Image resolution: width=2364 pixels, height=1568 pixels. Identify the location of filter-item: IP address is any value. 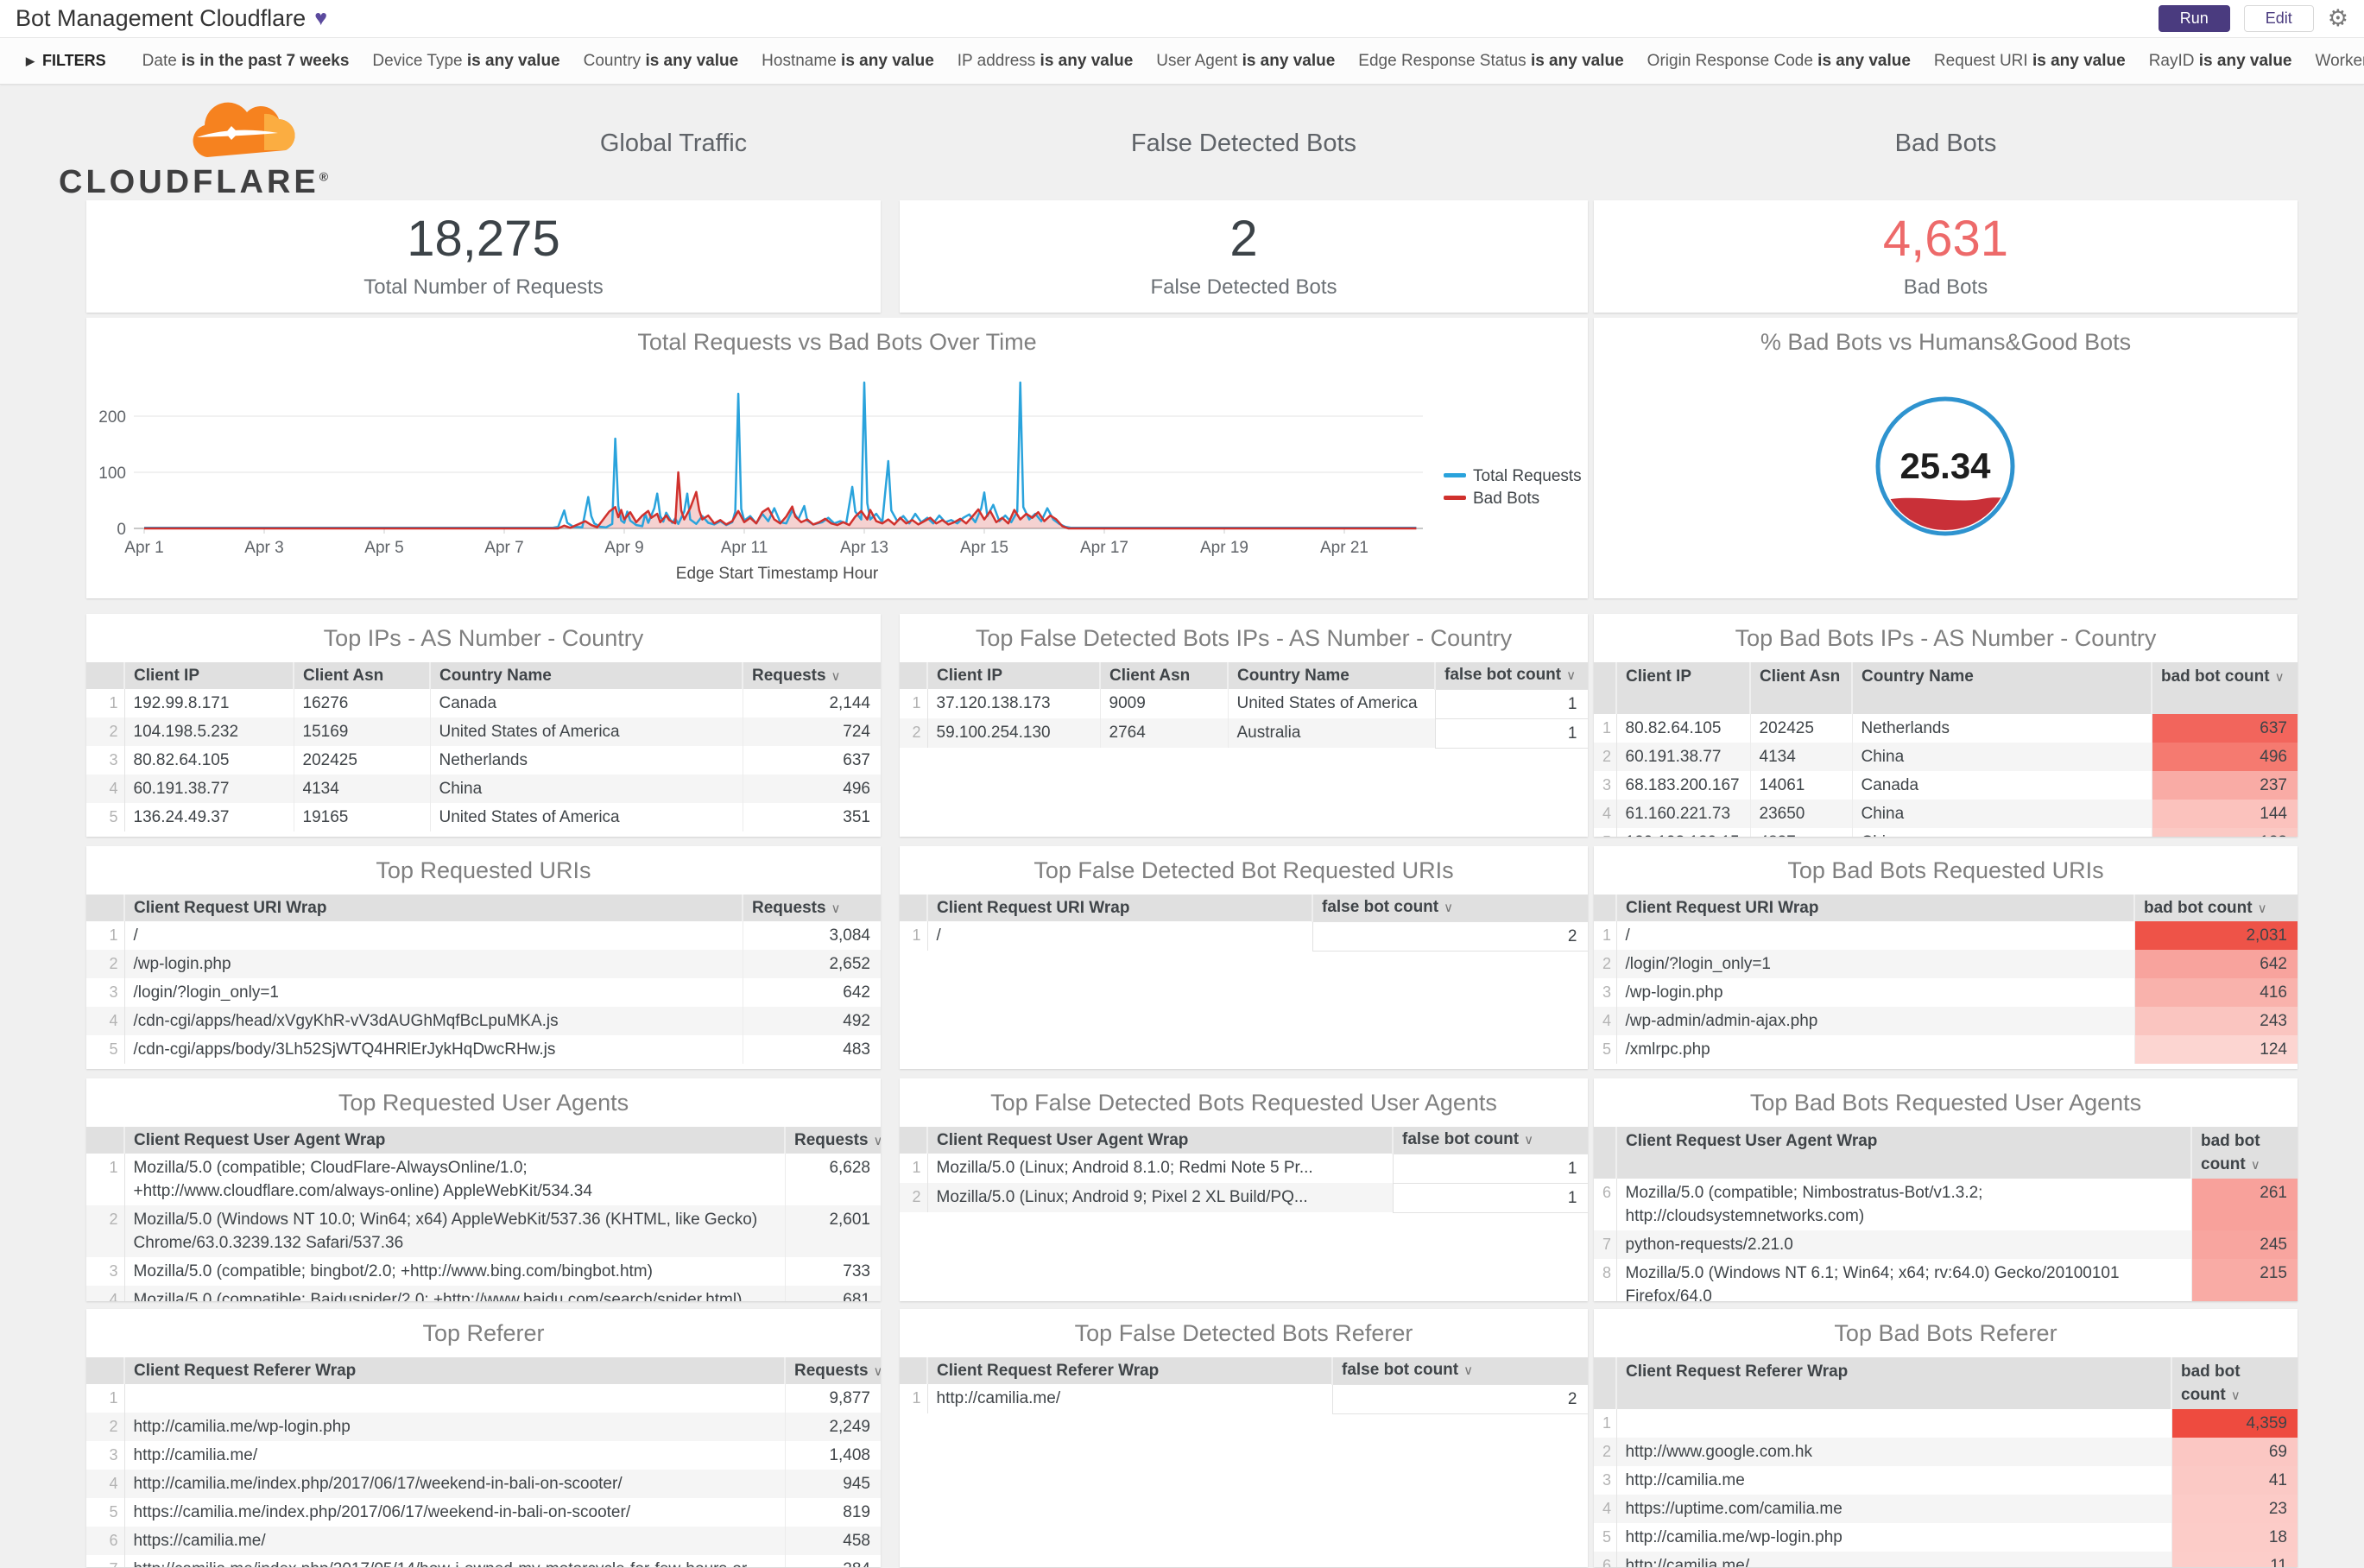
(1046, 62).